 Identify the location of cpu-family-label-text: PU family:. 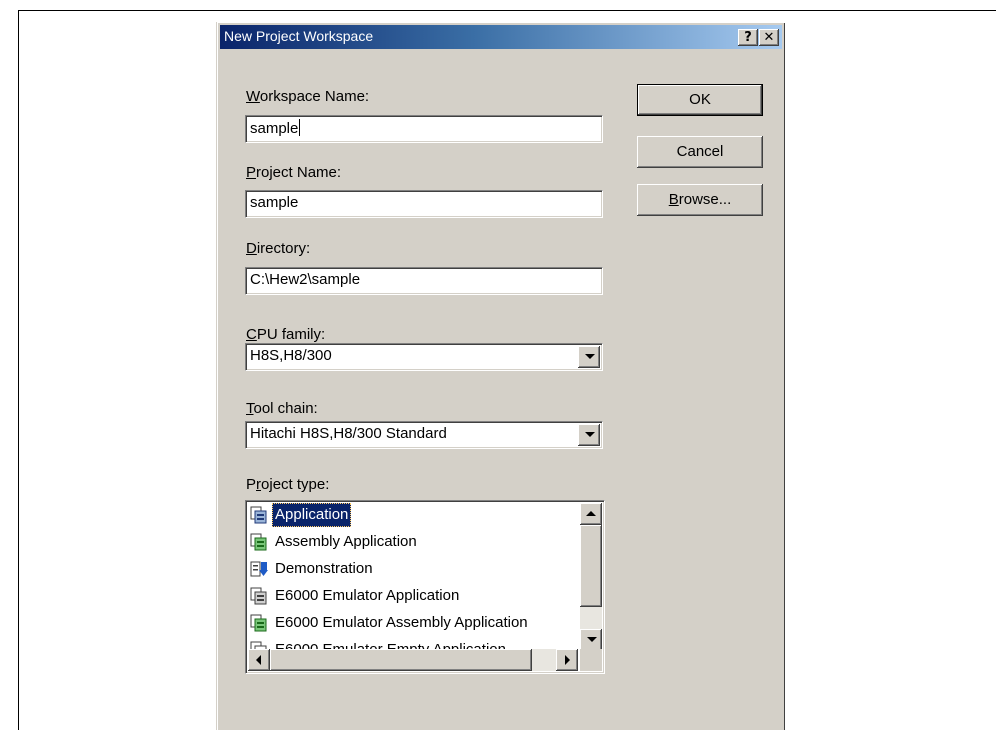
(291, 334).